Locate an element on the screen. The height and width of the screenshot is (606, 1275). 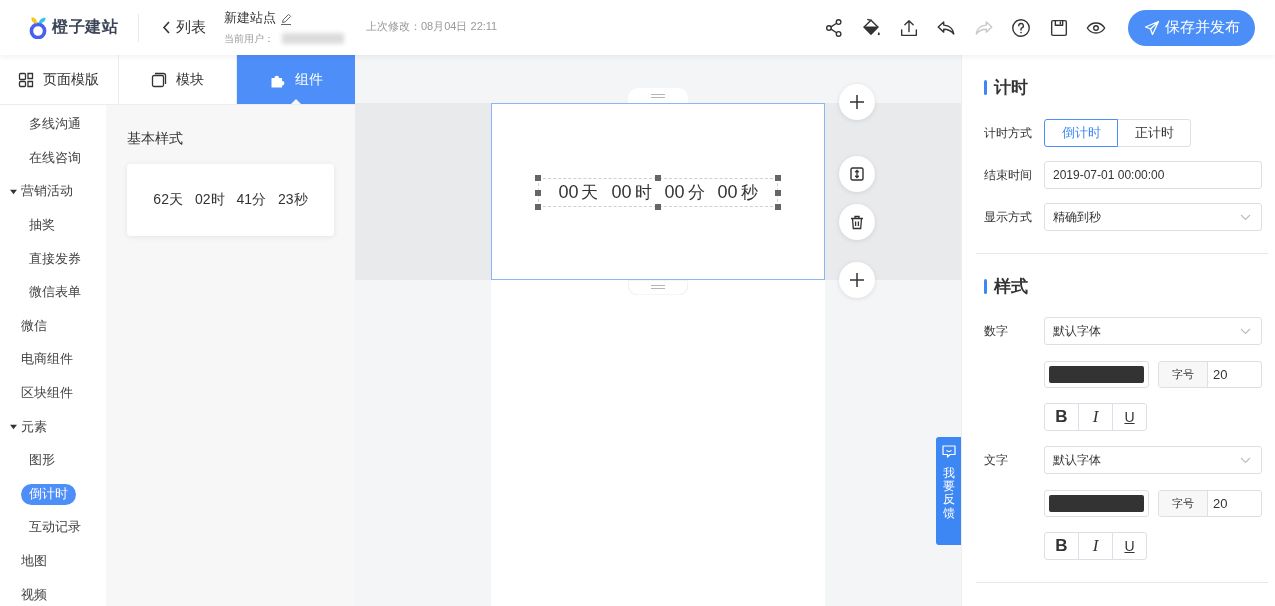
feedback-button: 我要反馈 is located at coordinates (948, 491).